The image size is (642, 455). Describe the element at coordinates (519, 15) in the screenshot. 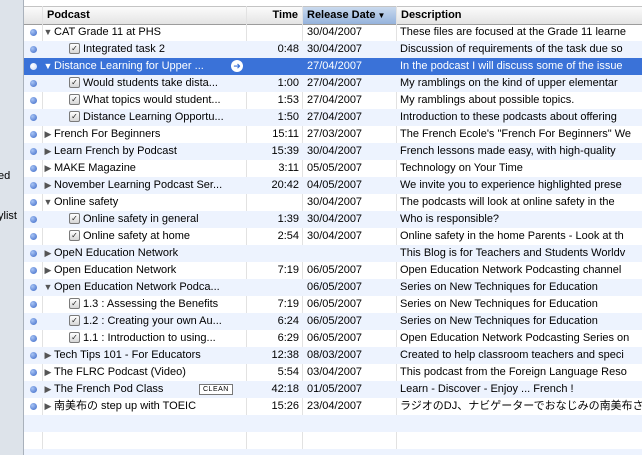

I see `column-header-description: Description` at that location.